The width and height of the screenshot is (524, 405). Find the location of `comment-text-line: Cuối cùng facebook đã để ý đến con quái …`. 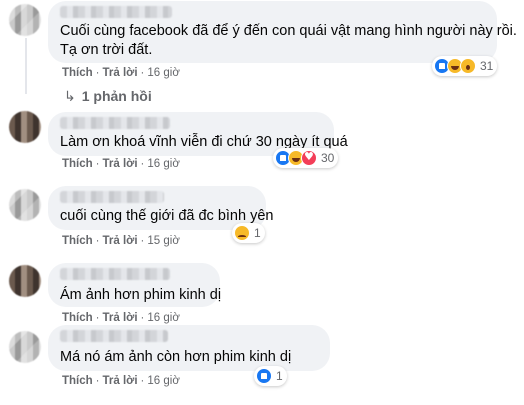

comment-text-line: Cuối cùng facebook đã để ý đến con quái … is located at coordinates (288, 31).